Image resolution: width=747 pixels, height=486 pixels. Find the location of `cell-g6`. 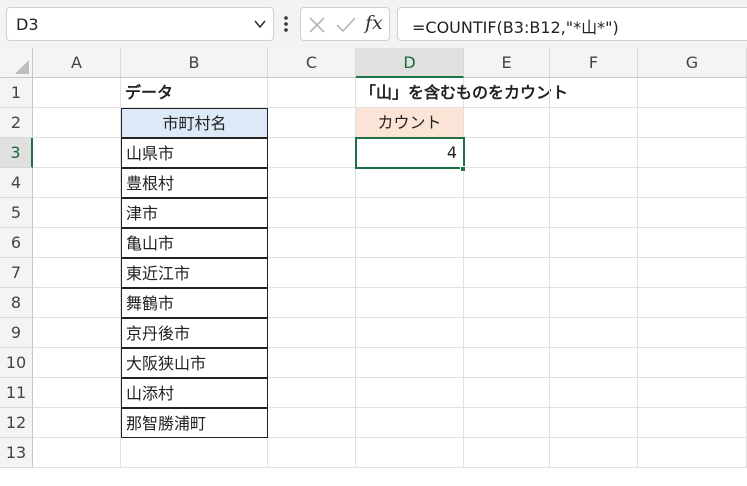

cell-g6 is located at coordinates (692, 243).